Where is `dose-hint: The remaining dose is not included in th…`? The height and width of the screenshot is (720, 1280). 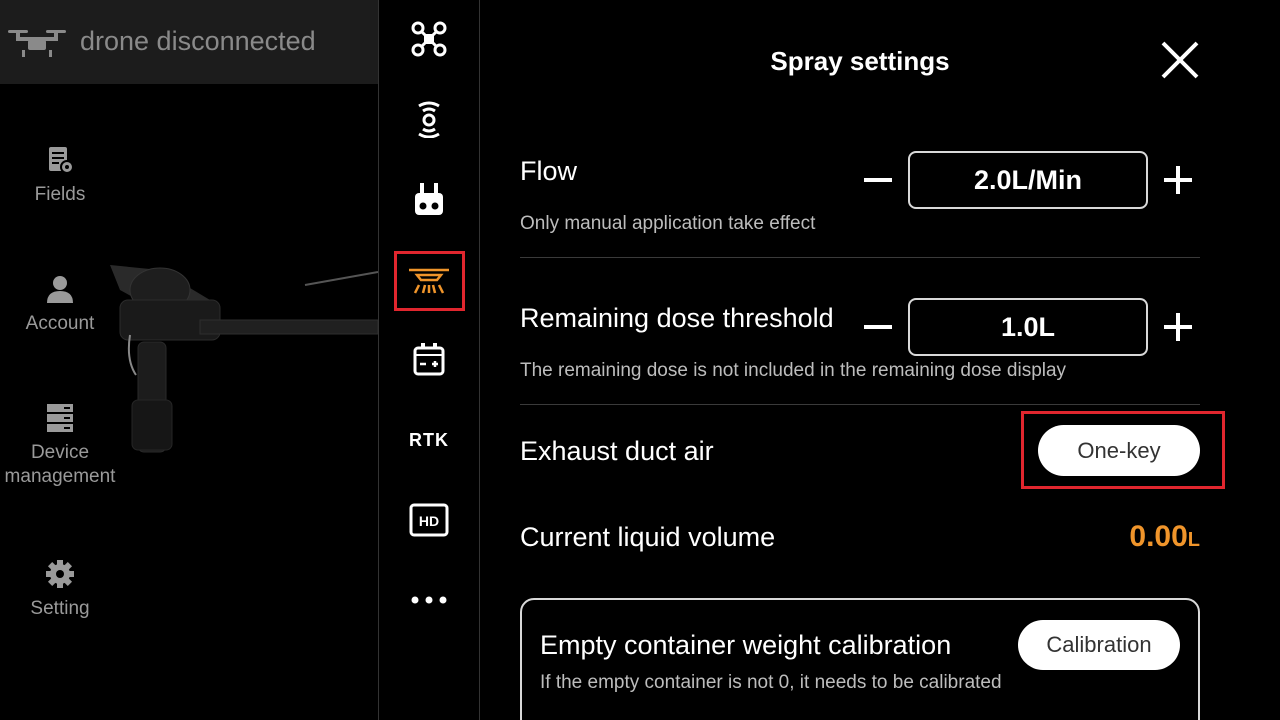
dose-hint: The remaining dose is not included in th… is located at coordinates (793, 370).